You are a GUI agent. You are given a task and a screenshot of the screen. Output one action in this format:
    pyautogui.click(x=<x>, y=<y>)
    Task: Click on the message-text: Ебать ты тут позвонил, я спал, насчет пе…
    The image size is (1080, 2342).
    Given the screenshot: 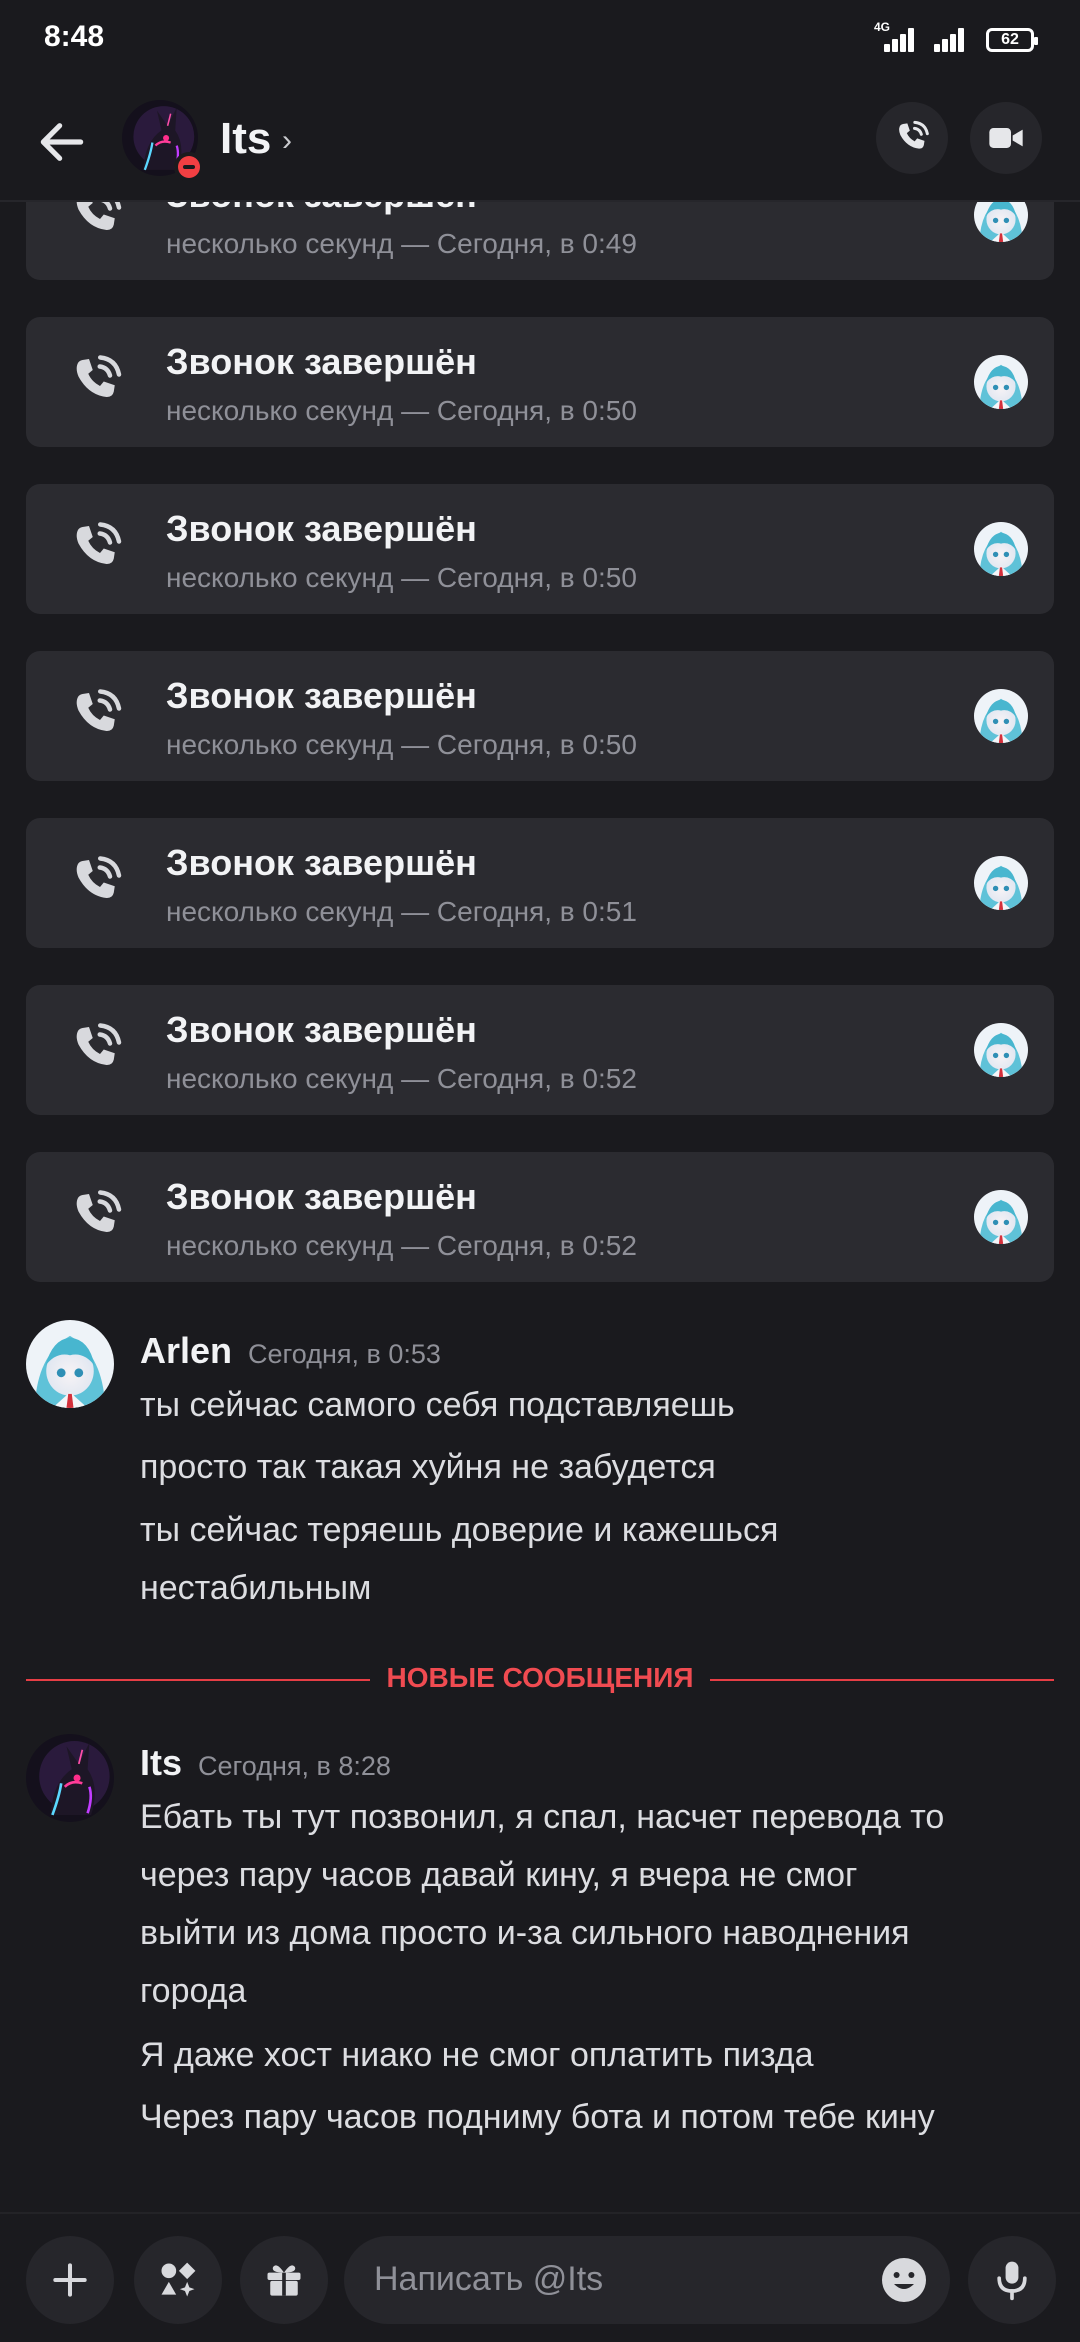 What is the action you would take?
    pyautogui.click(x=600, y=1817)
    